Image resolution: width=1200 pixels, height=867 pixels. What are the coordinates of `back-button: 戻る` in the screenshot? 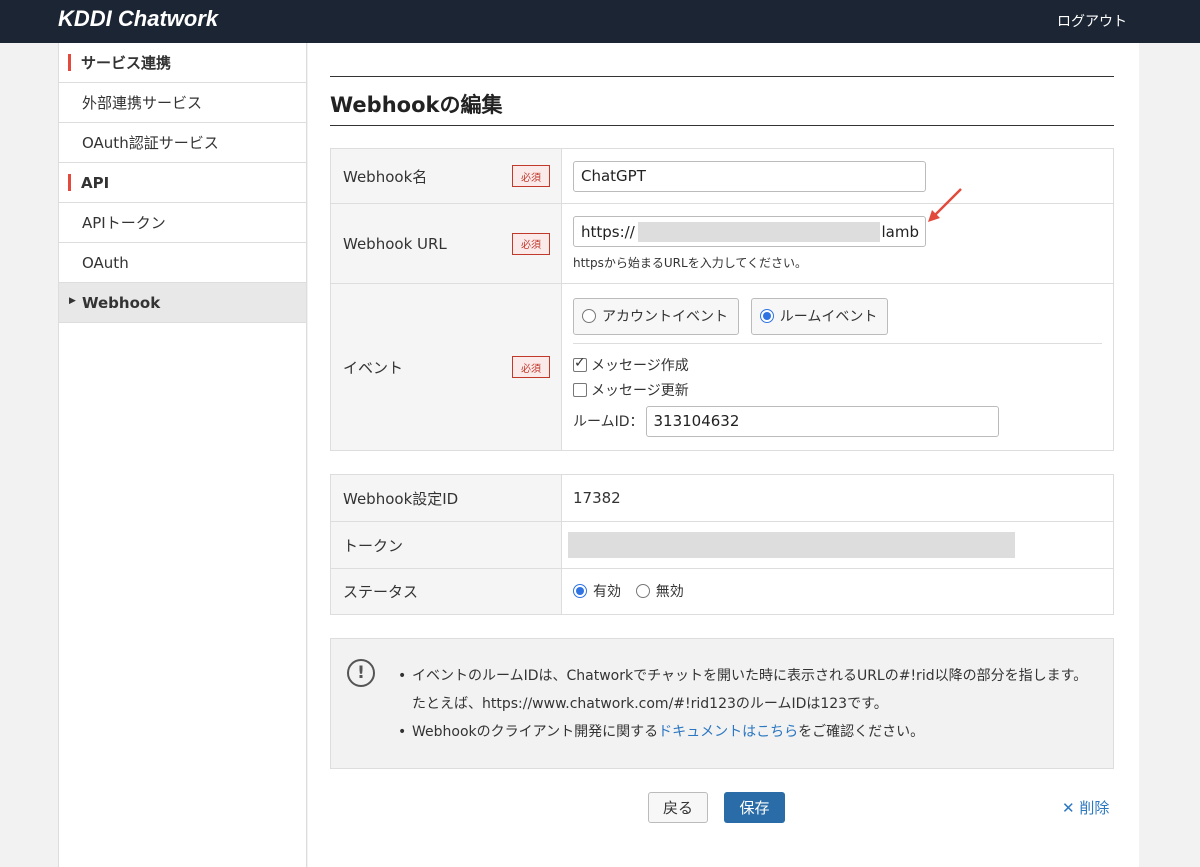 It's located at (678, 807).